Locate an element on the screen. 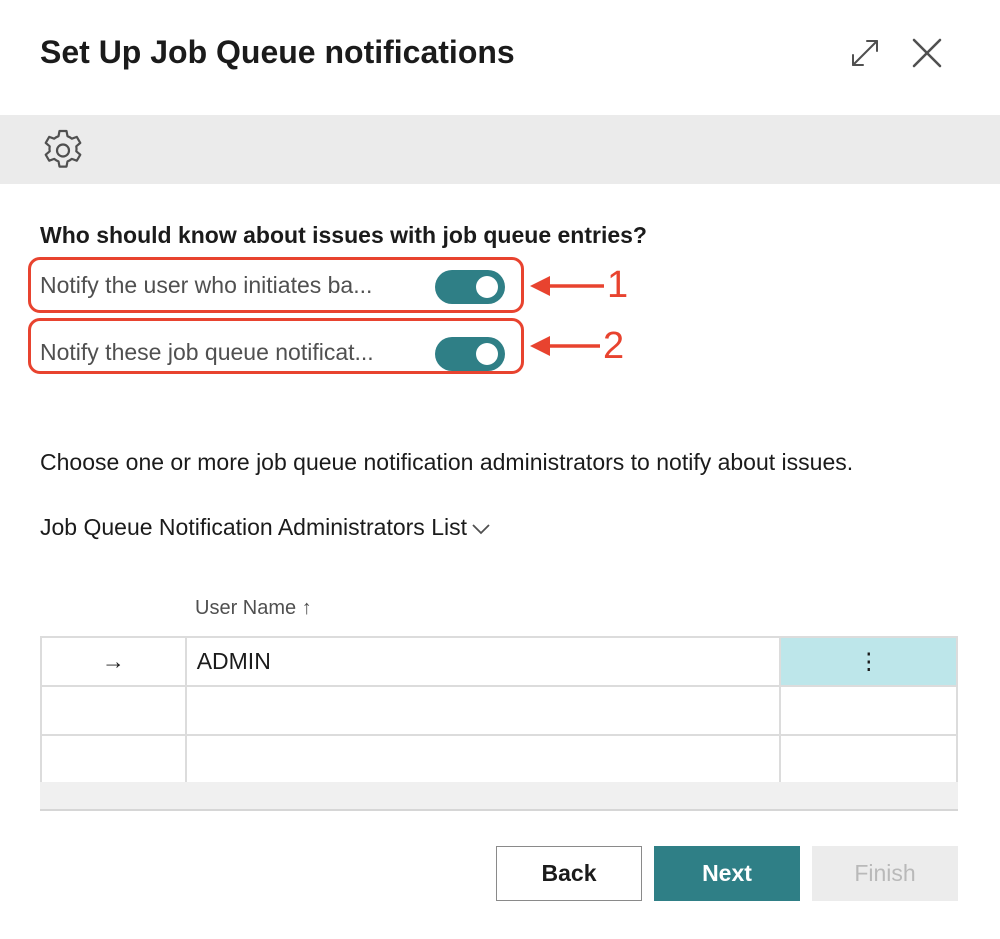 This screenshot has width=1000, height=939. user-name-cell: ADMIN is located at coordinates (483, 661).